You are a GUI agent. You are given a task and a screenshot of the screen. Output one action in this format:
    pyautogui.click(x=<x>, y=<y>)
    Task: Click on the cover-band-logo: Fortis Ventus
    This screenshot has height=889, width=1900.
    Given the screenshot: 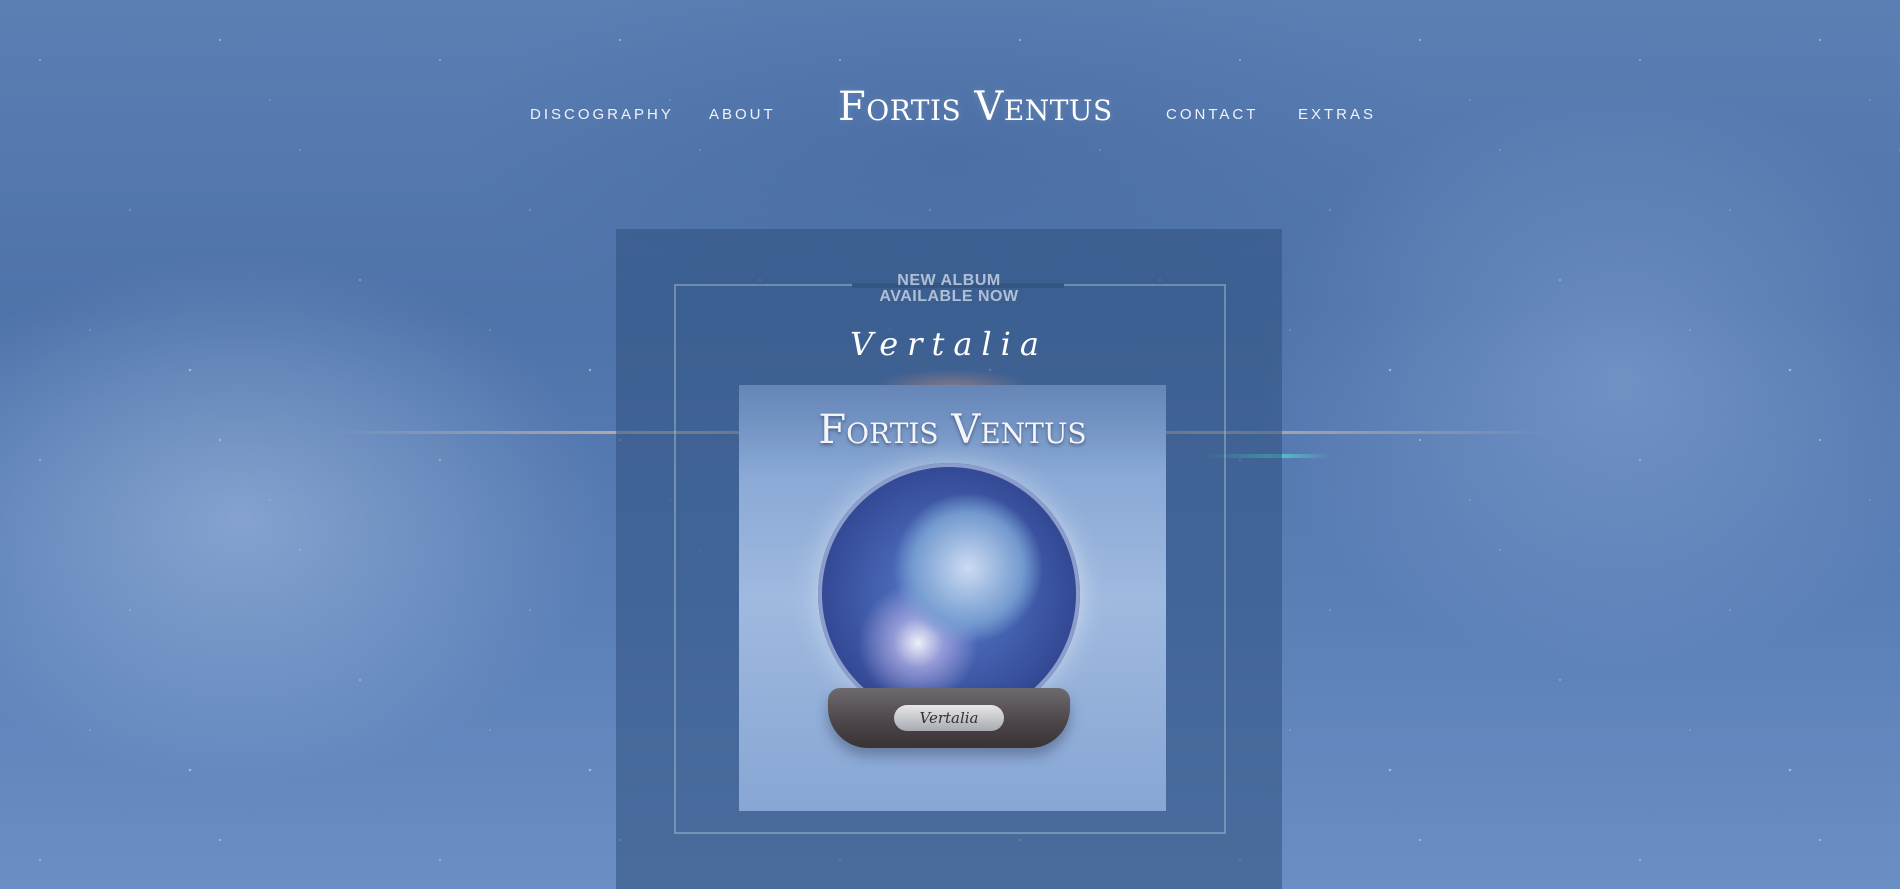 What is the action you would take?
    pyautogui.click(x=952, y=430)
    